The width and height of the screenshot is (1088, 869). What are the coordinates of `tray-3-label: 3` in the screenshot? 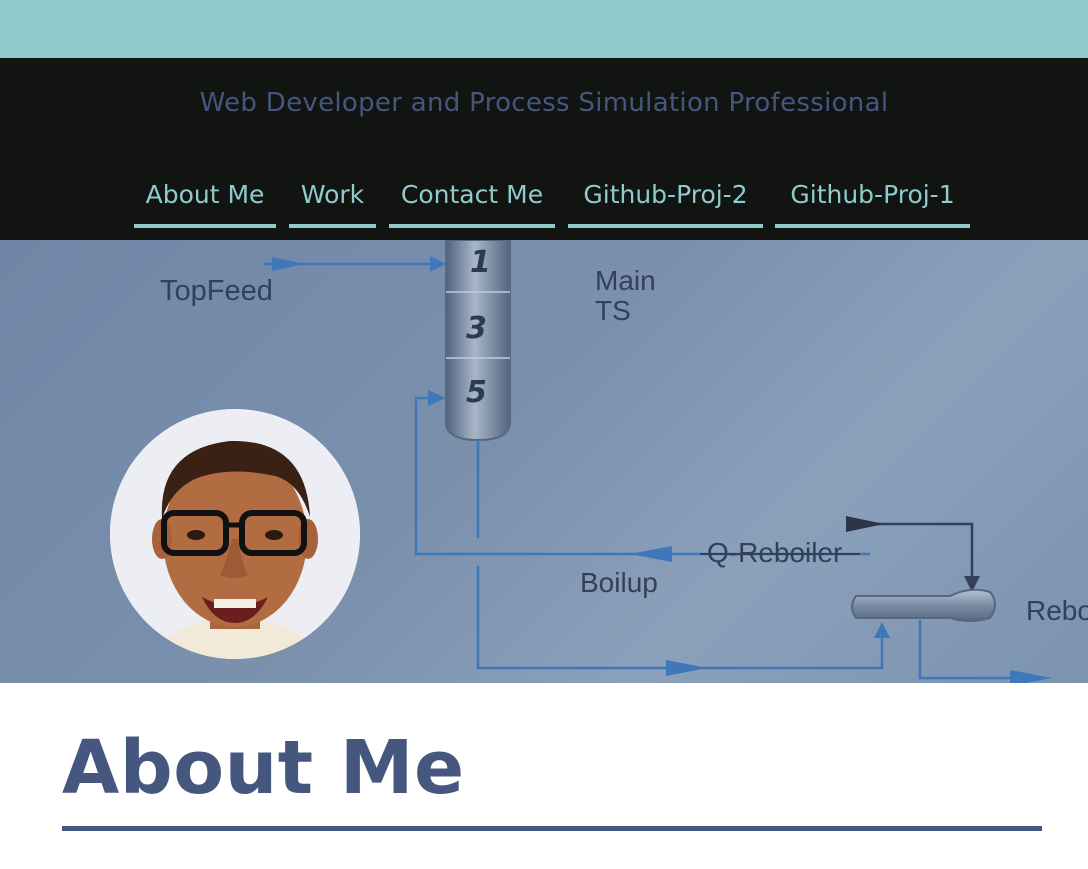 It's located at (476, 328).